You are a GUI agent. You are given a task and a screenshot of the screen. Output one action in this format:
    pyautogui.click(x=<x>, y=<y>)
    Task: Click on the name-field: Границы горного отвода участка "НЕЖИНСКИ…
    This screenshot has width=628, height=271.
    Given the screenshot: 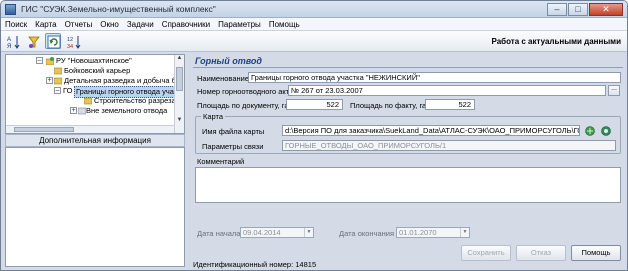 What is the action you would take?
    pyautogui.click(x=434, y=77)
    